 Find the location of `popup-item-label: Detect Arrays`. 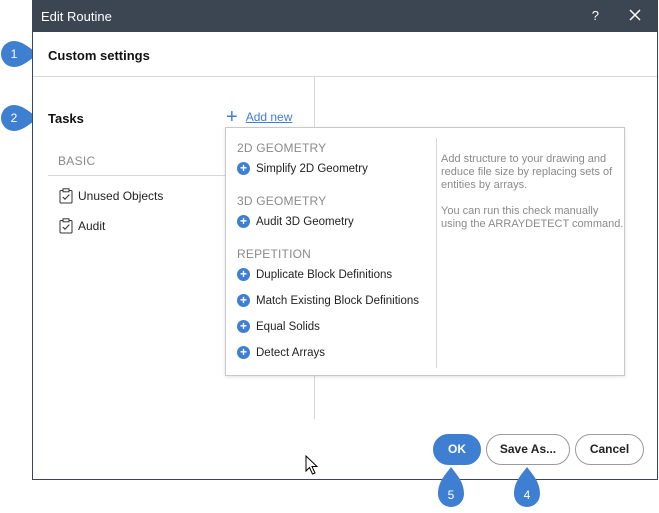

popup-item-label: Detect Arrays is located at coordinates (291, 352).